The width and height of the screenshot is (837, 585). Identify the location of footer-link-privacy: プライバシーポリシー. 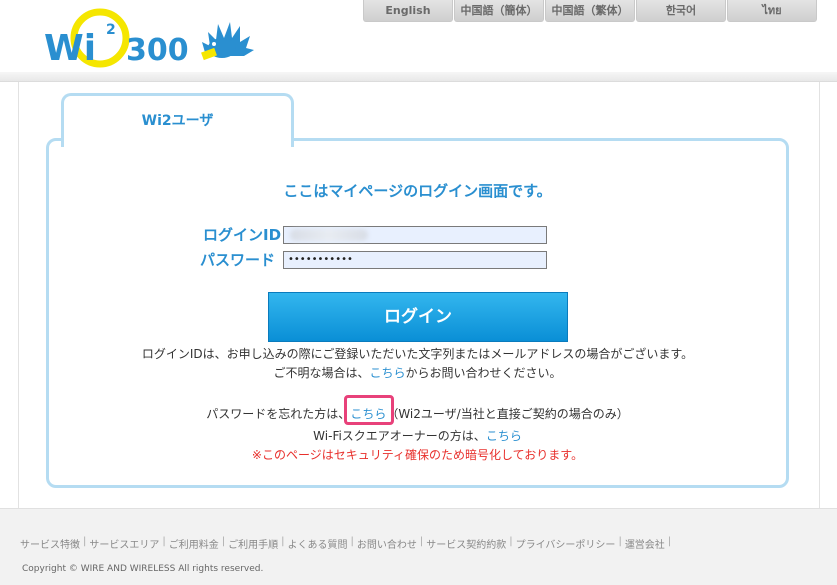
(566, 543).